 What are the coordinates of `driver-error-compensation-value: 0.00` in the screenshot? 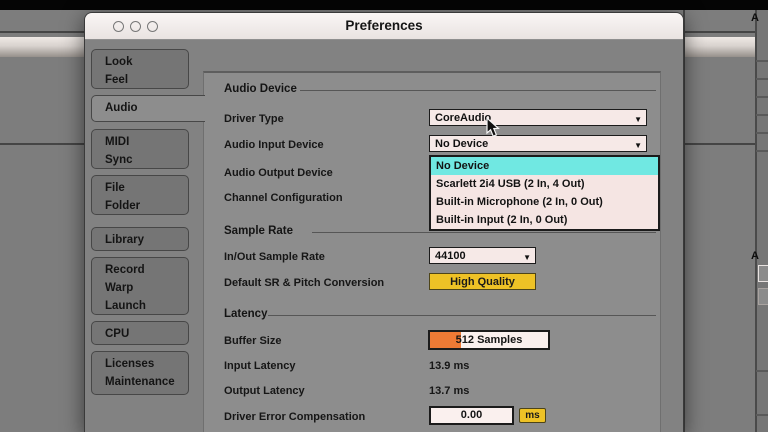 It's located at (471, 415).